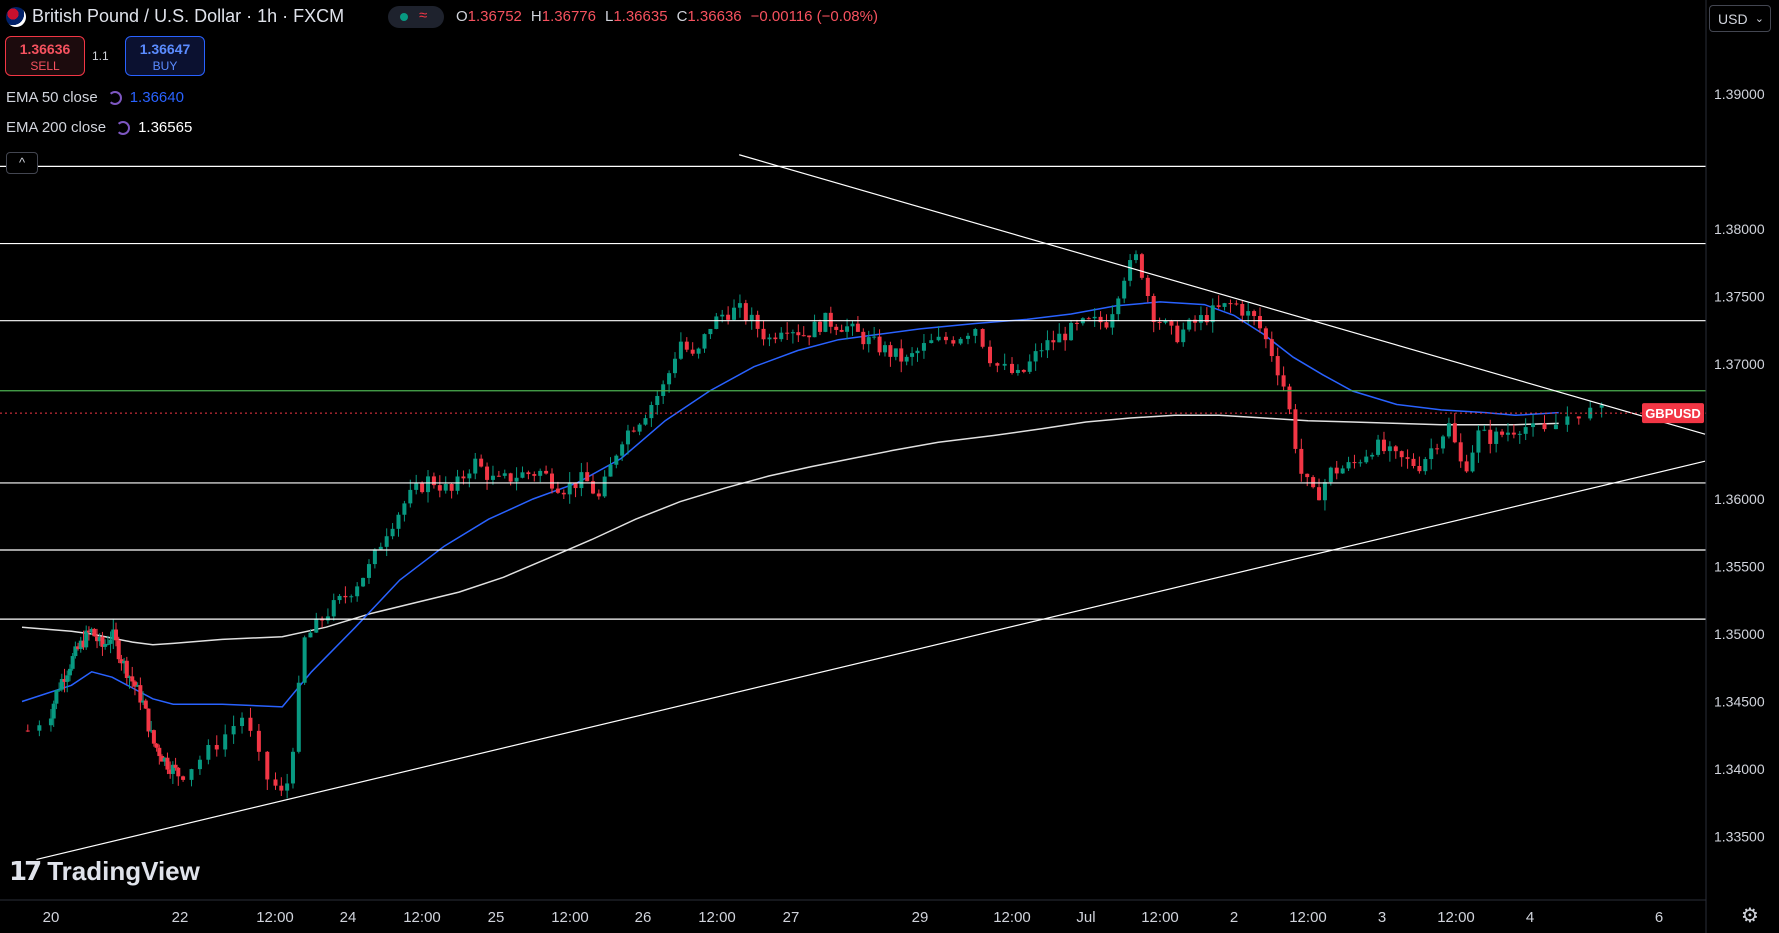  Describe the element at coordinates (56, 127) in the screenshot. I see `ema200-label: EMA 200 close` at that location.